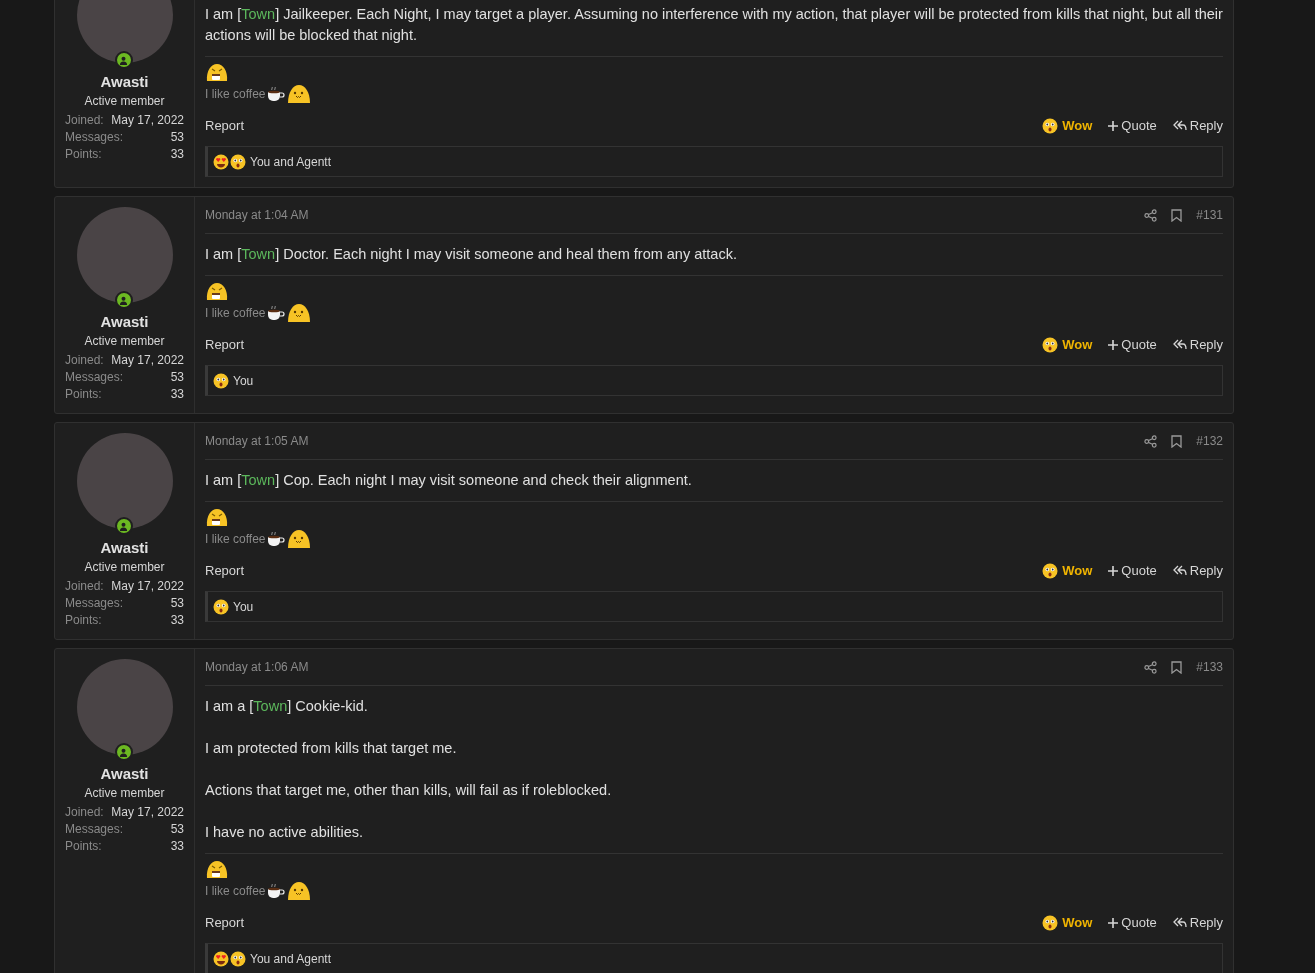 Image resolution: width=1315 pixels, height=973 pixels. Describe the element at coordinates (714, 25) in the screenshot. I see `post-text: I am [Town] Jailkeeper. Each Night, I may target a player. Assuming no interference with my action, that player will be protected from kills that night, but all their actions will be blocked that night.` at that location.